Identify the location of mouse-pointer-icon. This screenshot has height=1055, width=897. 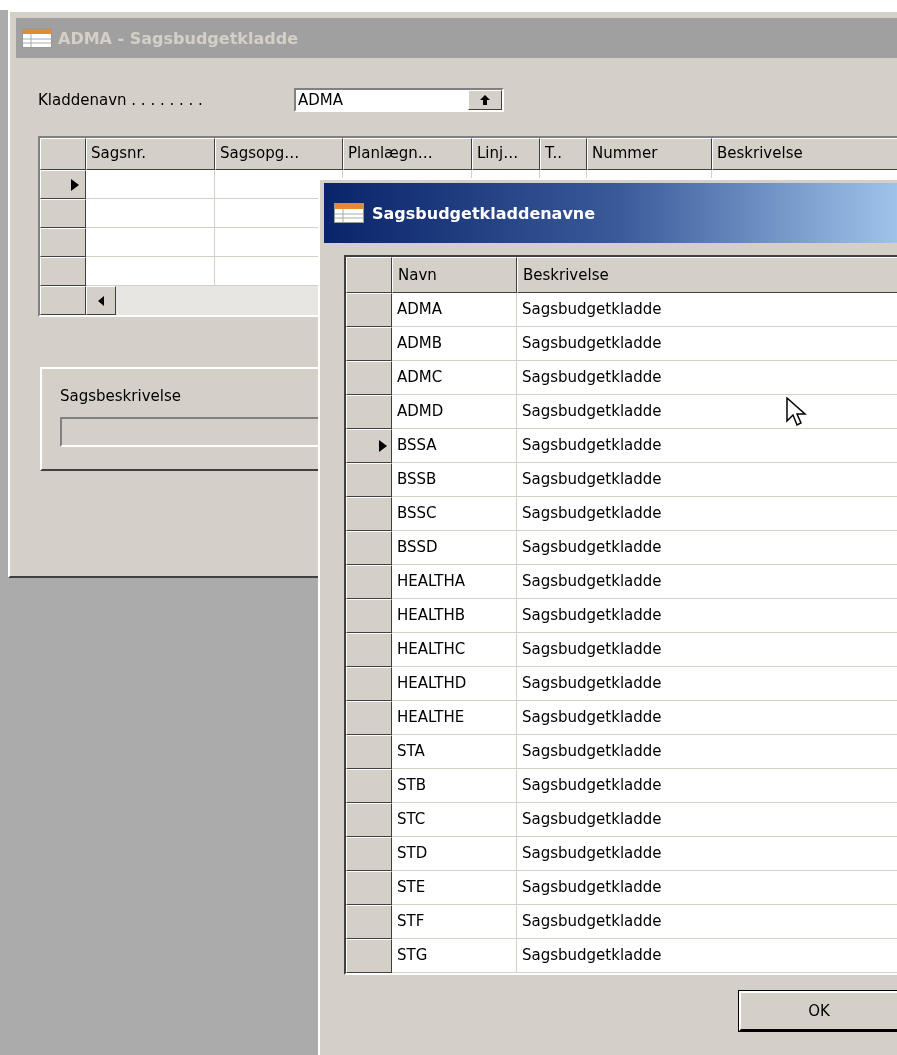
(797, 413).